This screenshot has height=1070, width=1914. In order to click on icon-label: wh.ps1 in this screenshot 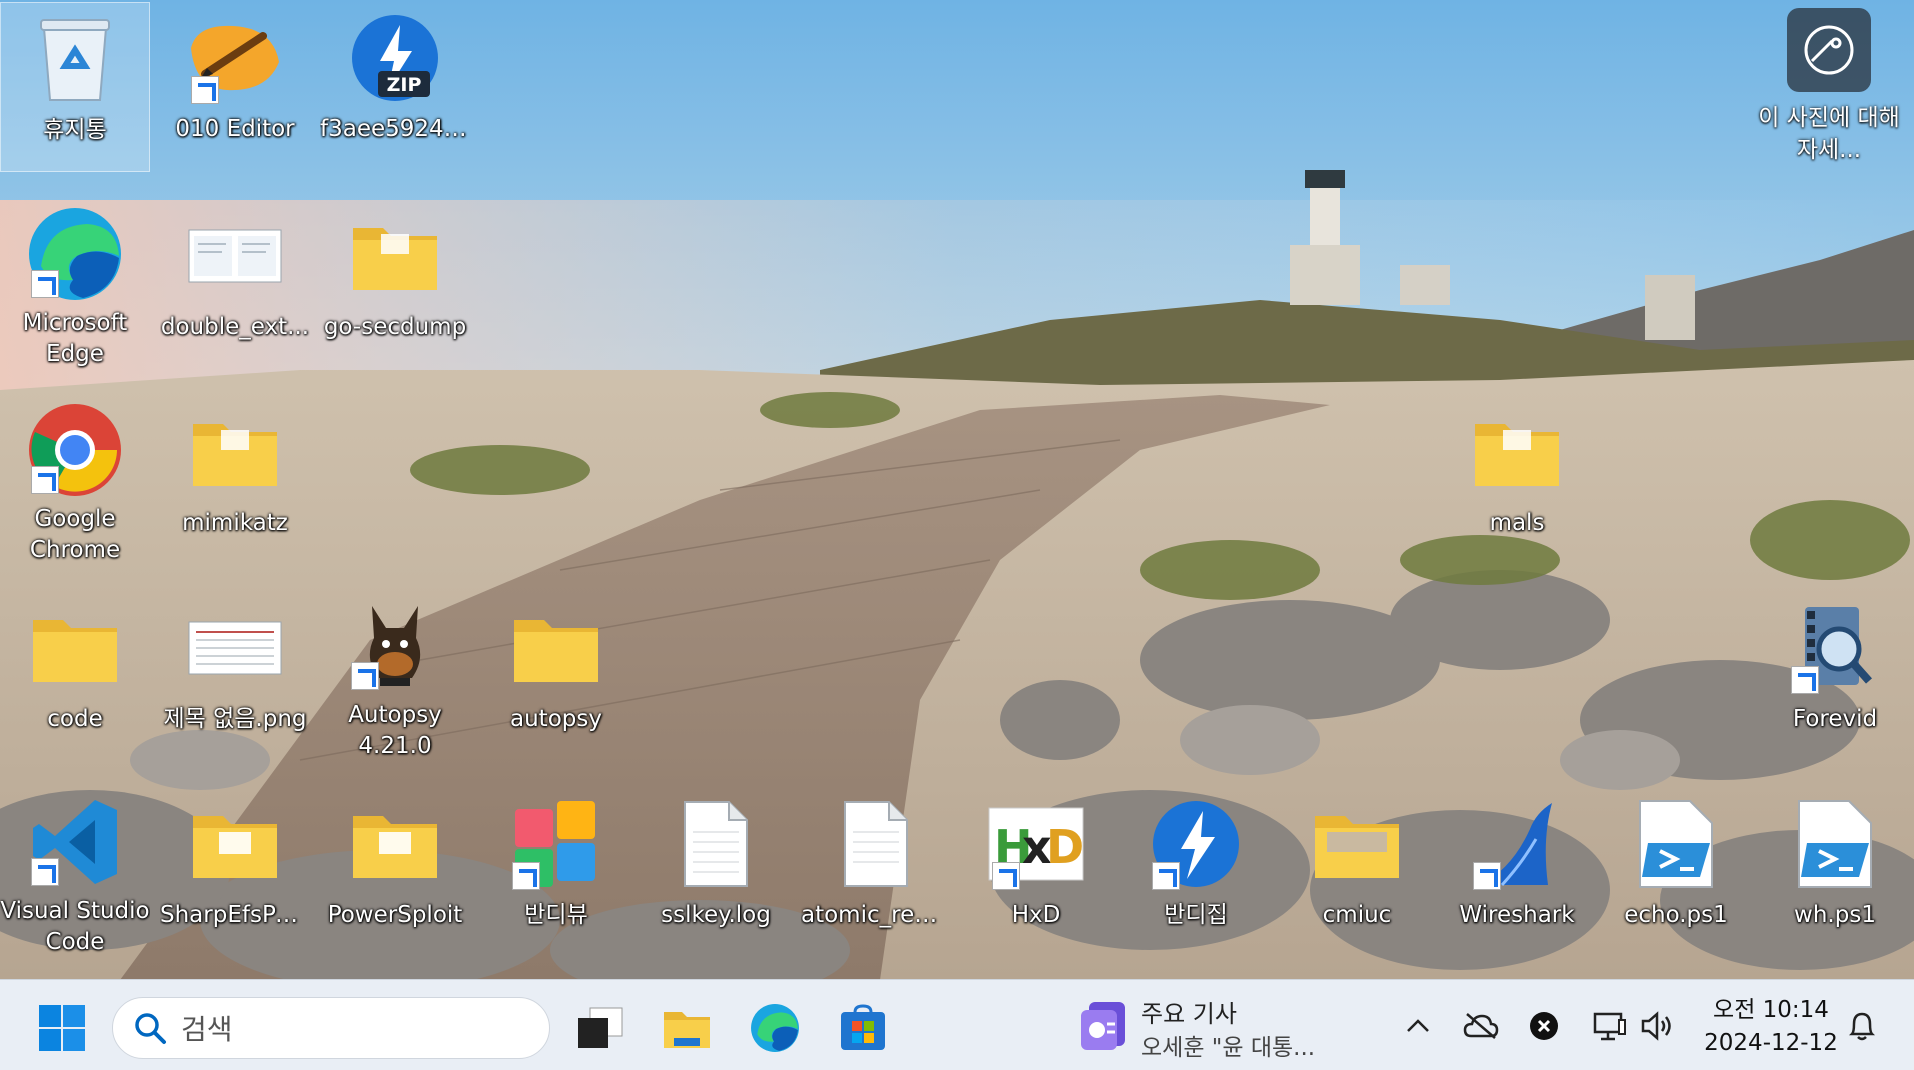, I will do `click(1835, 915)`.